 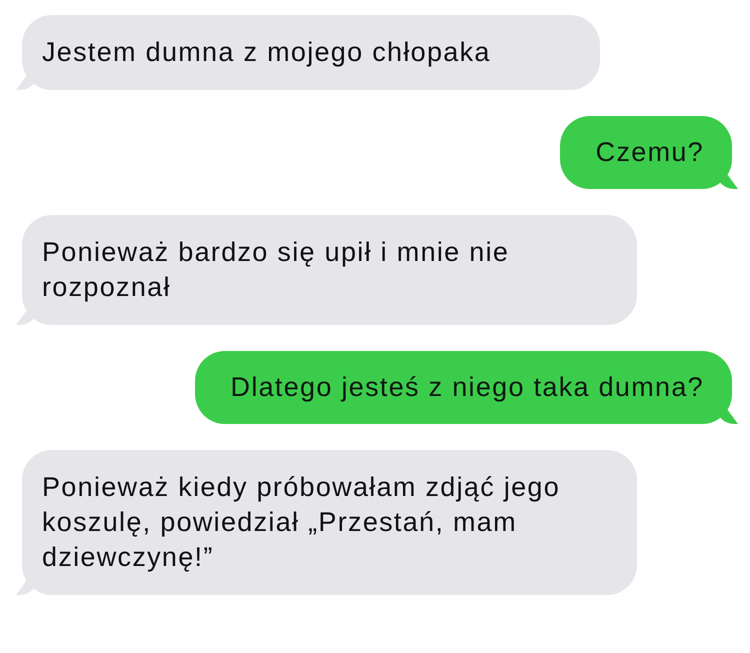 What do you see at coordinates (308, 52) in the screenshot?
I see `received-message: Jestem dumna z mojego chłopaka` at bounding box center [308, 52].